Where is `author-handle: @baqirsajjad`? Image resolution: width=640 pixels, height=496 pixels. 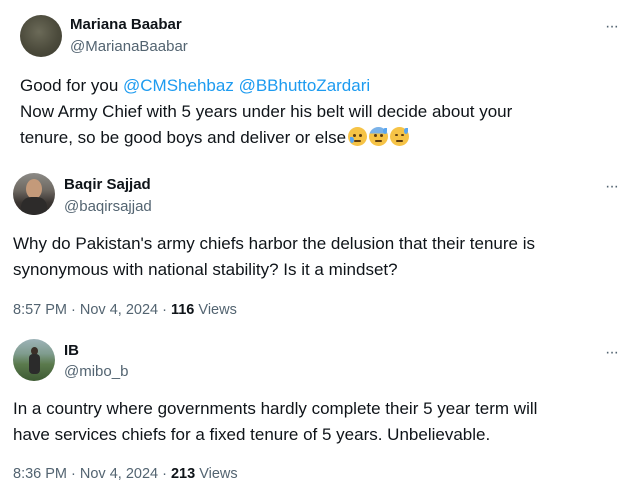
author-handle: @baqirsajjad is located at coordinates (108, 206).